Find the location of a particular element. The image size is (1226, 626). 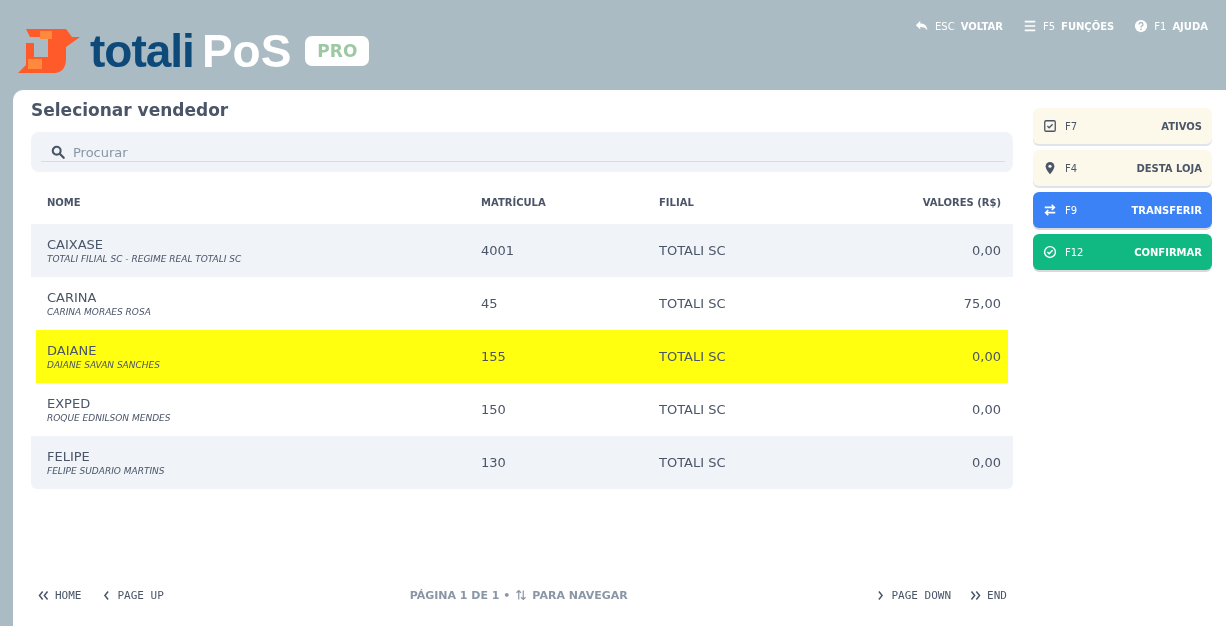

shortcut-key-label: ESC is located at coordinates (945, 26).